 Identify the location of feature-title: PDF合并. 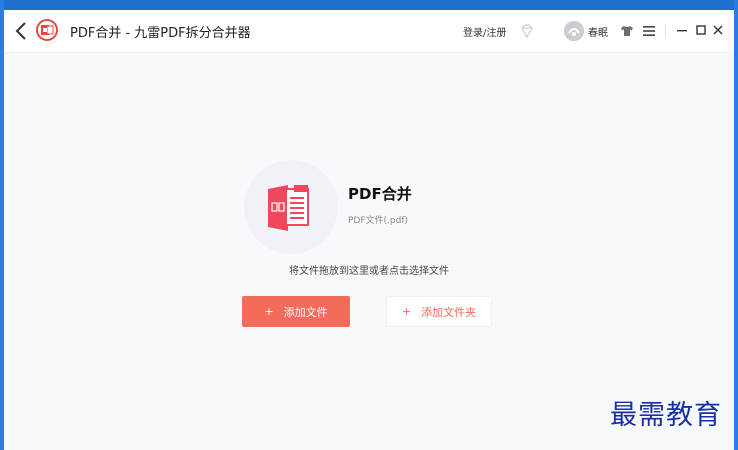
(380, 194).